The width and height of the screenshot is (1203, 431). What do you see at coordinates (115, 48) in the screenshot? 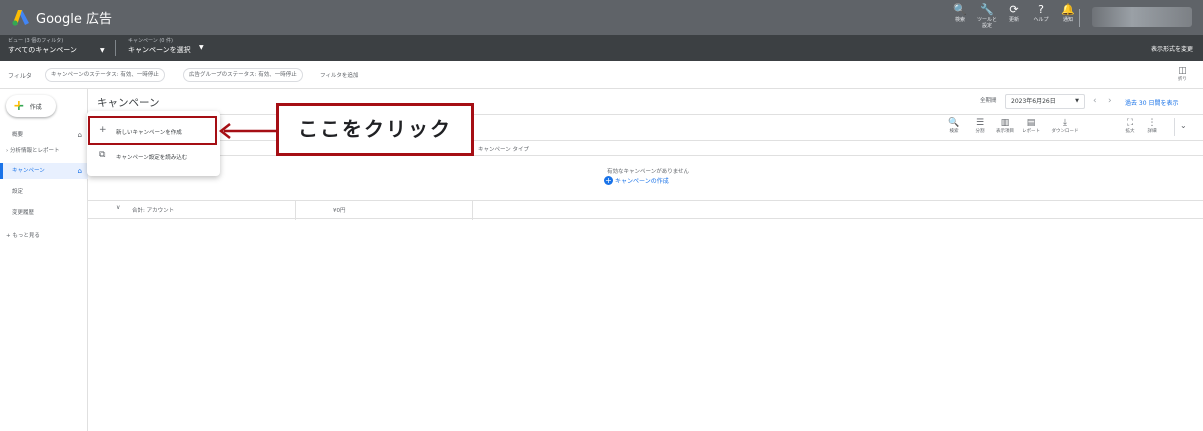
I see `view-separator` at bounding box center [115, 48].